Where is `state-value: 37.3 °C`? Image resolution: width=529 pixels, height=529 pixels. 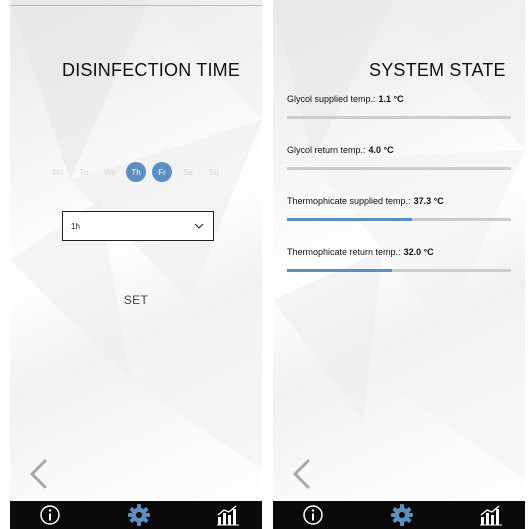 state-value: 37.3 °C is located at coordinates (428, 201).